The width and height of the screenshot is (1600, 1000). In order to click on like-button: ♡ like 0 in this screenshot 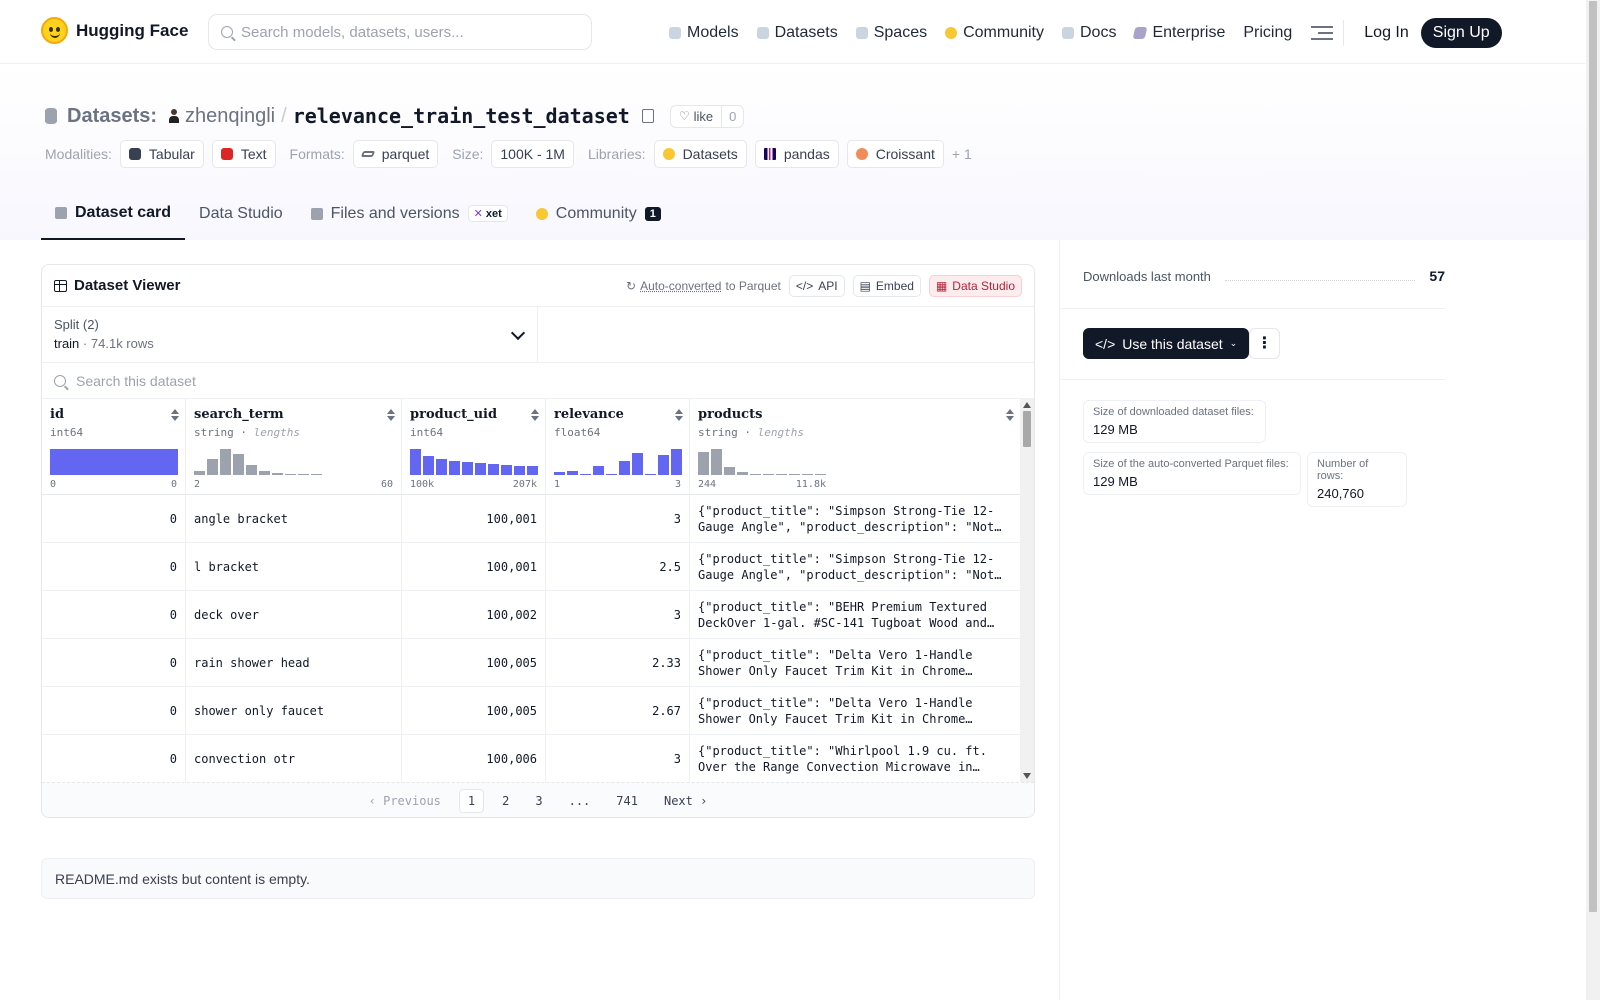, I will do `click(707, 116)`.